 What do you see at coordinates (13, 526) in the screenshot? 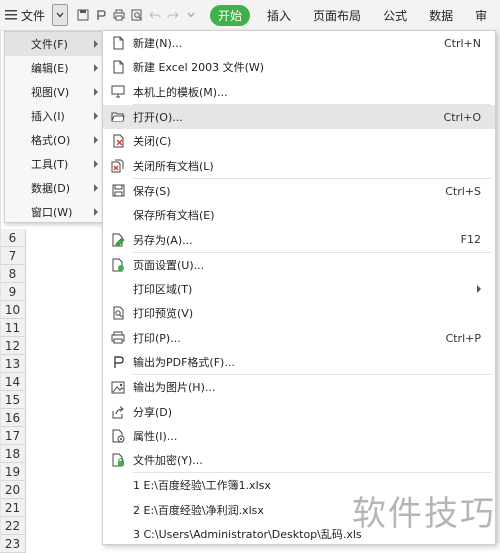
I see `row-header: 22` at bounding box center [13, 526].